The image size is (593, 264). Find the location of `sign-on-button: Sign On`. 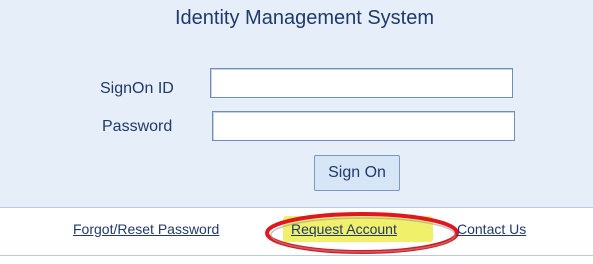

sign-on-button: Sign On is located at coordinates (357, 173).